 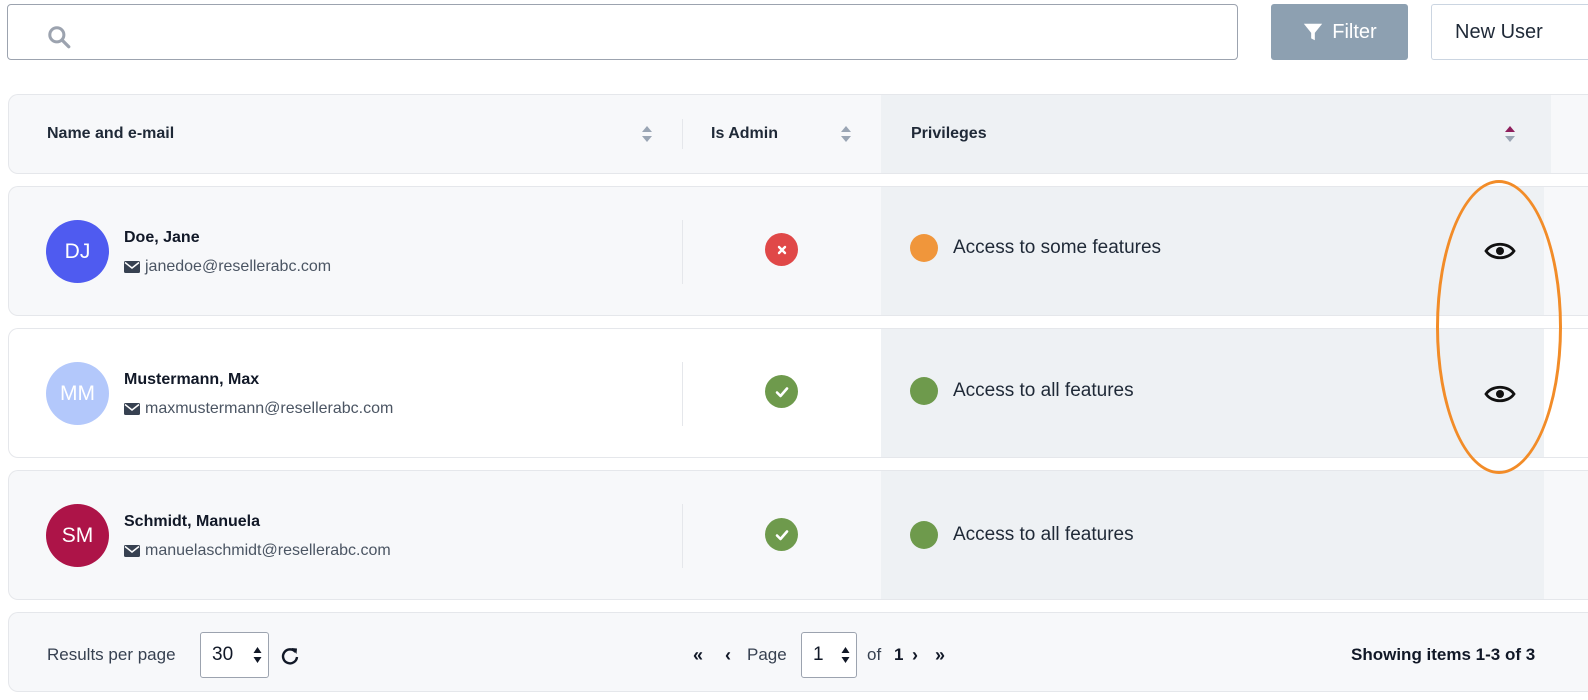 What do you see at coordinates (899, 654) in the screenshot?
I see `total-pages: 1` at bounding box center [899, 654].